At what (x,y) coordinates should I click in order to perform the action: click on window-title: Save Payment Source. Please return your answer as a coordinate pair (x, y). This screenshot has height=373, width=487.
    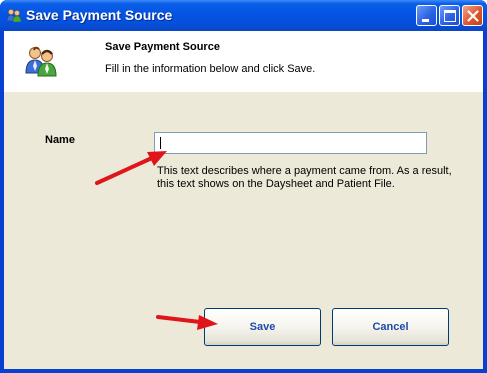
    Looking at the image, I should click on (99, 15).